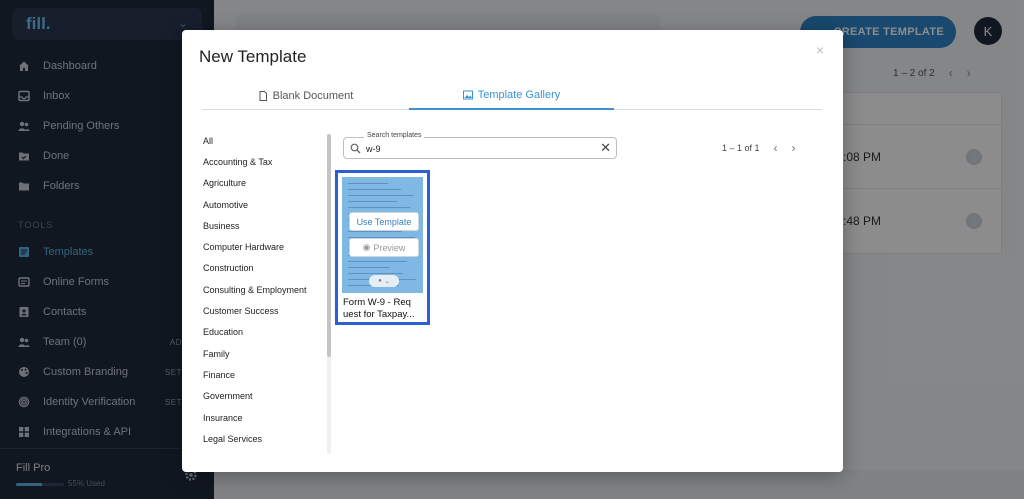  Describe the element at coordinates (263, 246) in the screenshot. I see `category-item: Computer Hardware` at that location.